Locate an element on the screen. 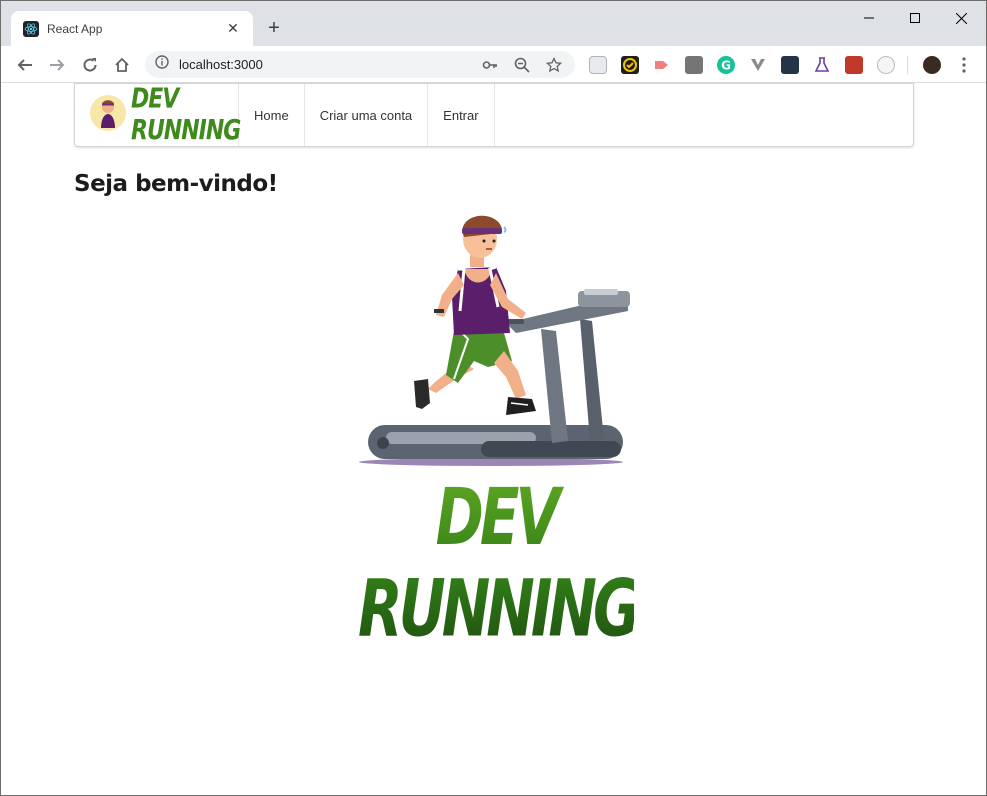 This screenshot has width=987, height=796. back-button is located at coordinates (25, 65).